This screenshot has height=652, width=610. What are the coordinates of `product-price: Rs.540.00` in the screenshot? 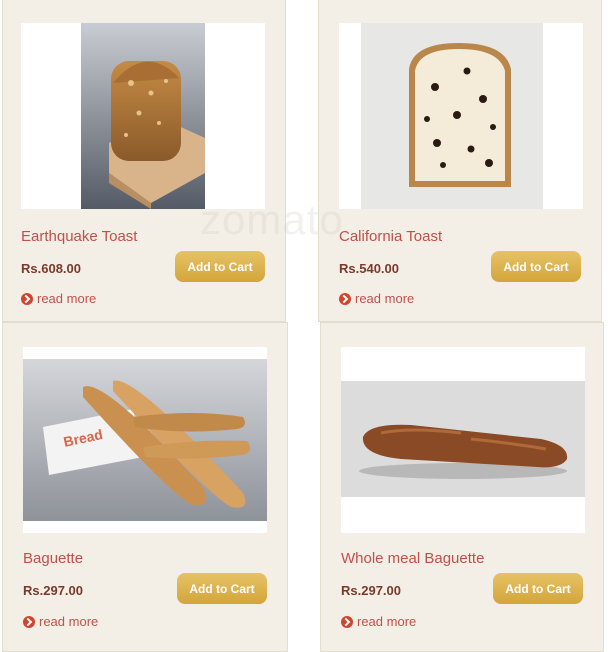 It's located at (369, 268).